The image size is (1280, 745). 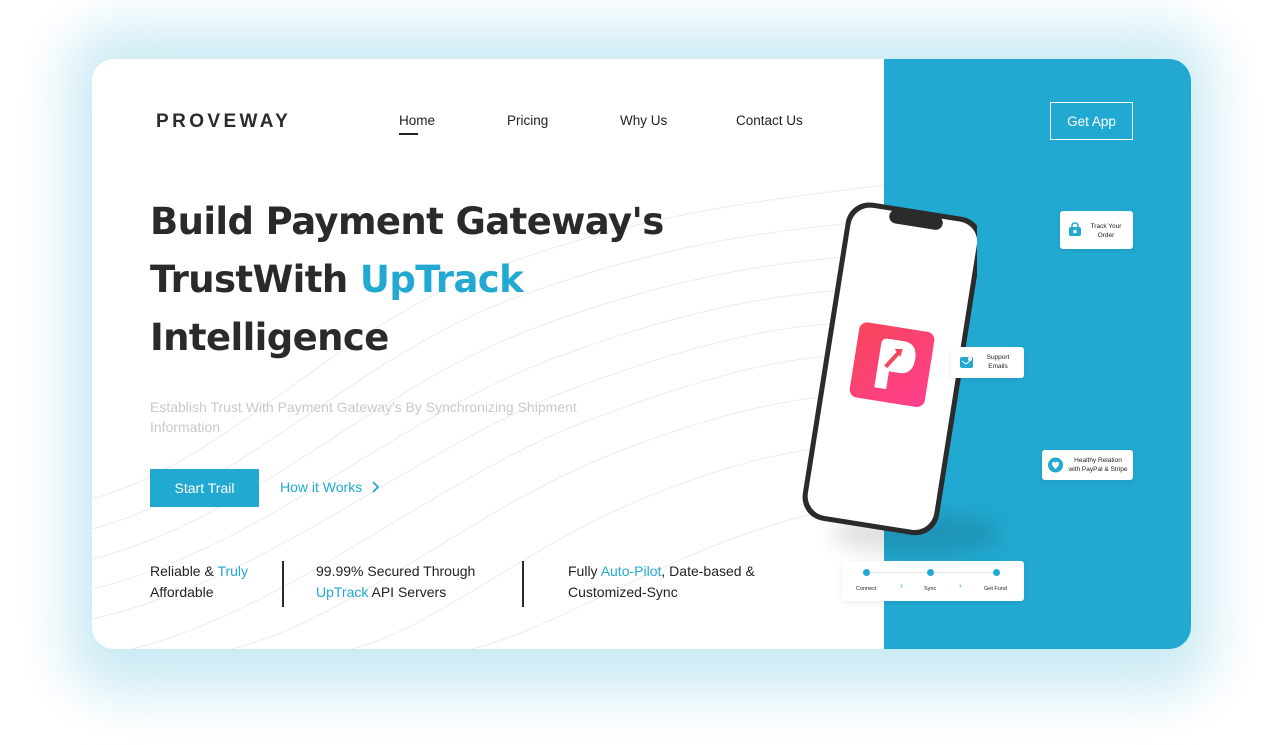 What do you see at coordinates (184, 571) in the screenshot?
I see `feature-1-text: Reliable &` at bounding box center [184, 571].